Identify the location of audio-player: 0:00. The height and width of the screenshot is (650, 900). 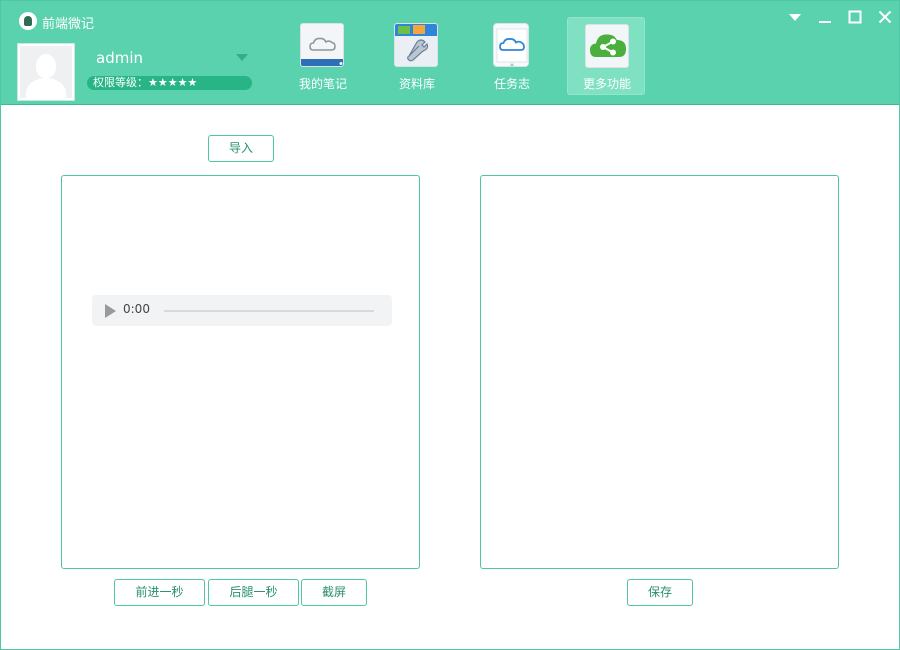
(242, 310).